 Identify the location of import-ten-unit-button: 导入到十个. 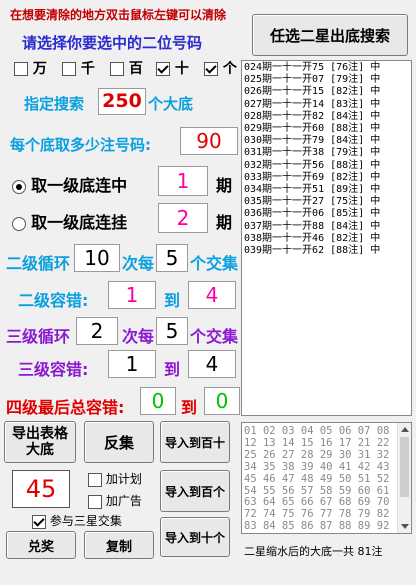
(195, 537).